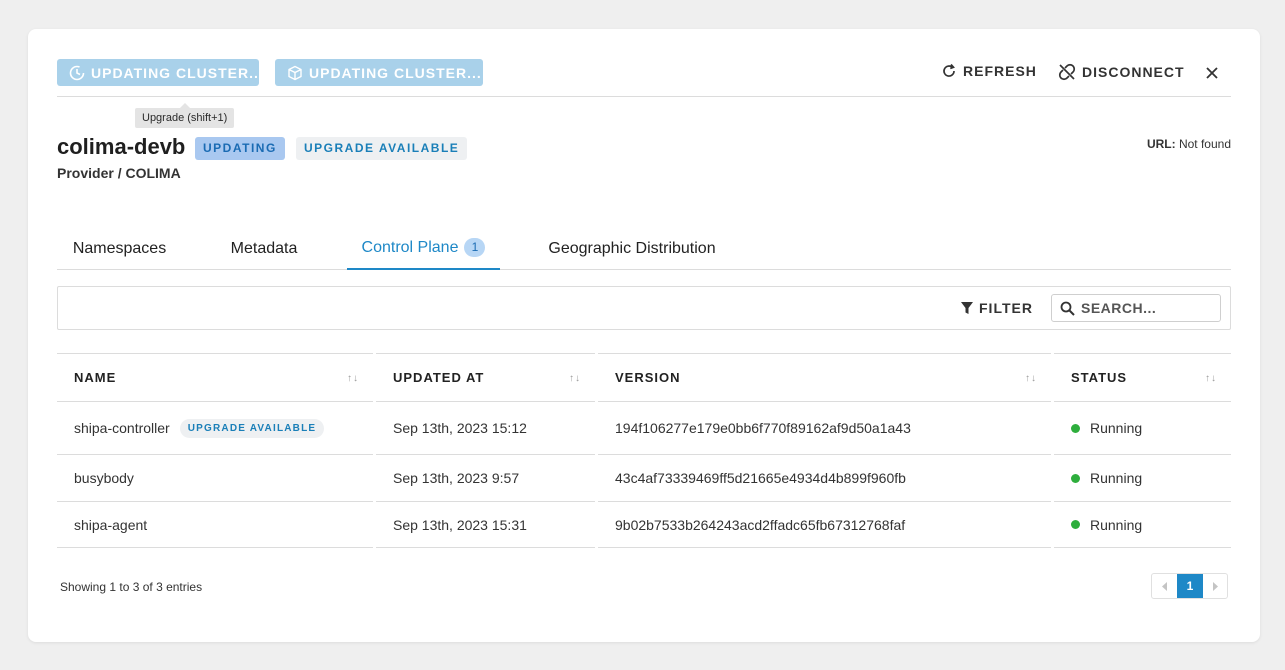 The image size is (1285, 670). I want to click on version-cell: 194f106277e179e0bb6f770f89162af9d50a1a43, so click(824, 428).